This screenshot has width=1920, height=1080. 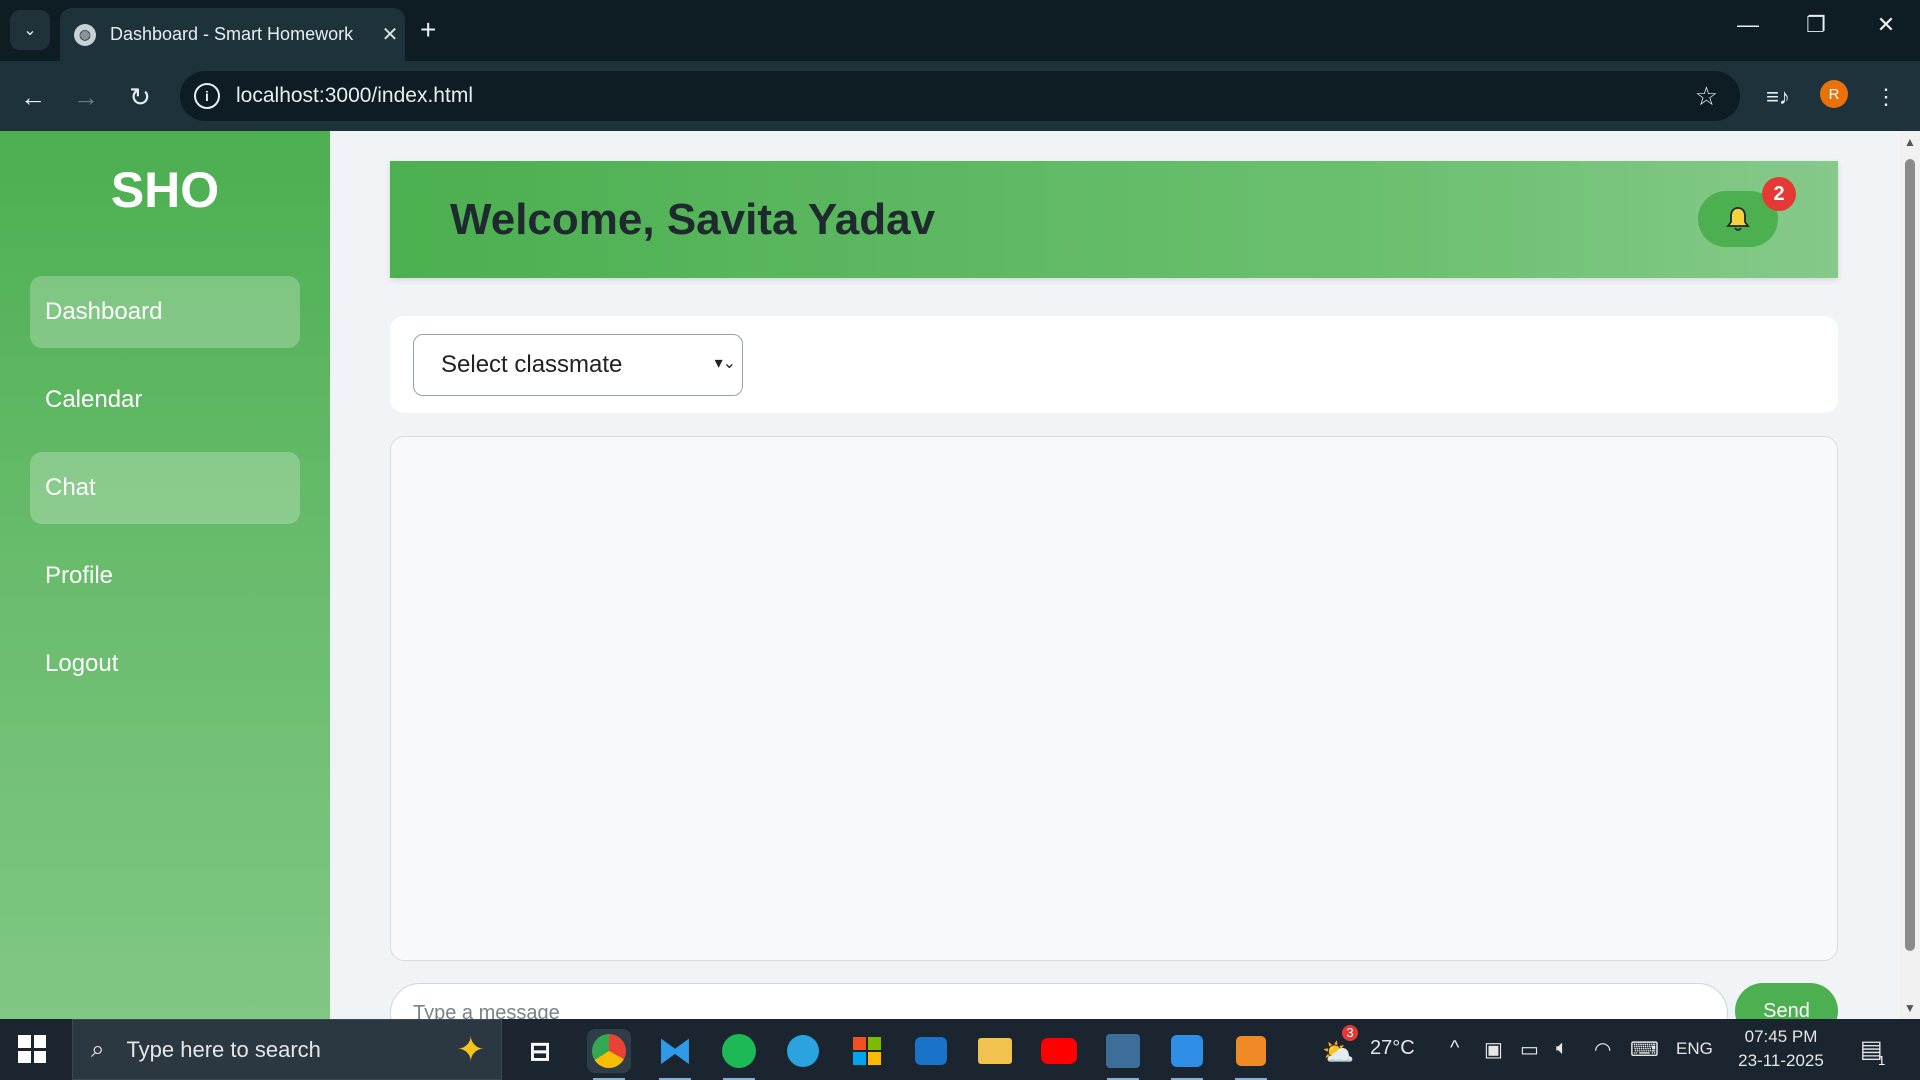 I want to click on windows-start-icon, so click(x=32, y=1049).